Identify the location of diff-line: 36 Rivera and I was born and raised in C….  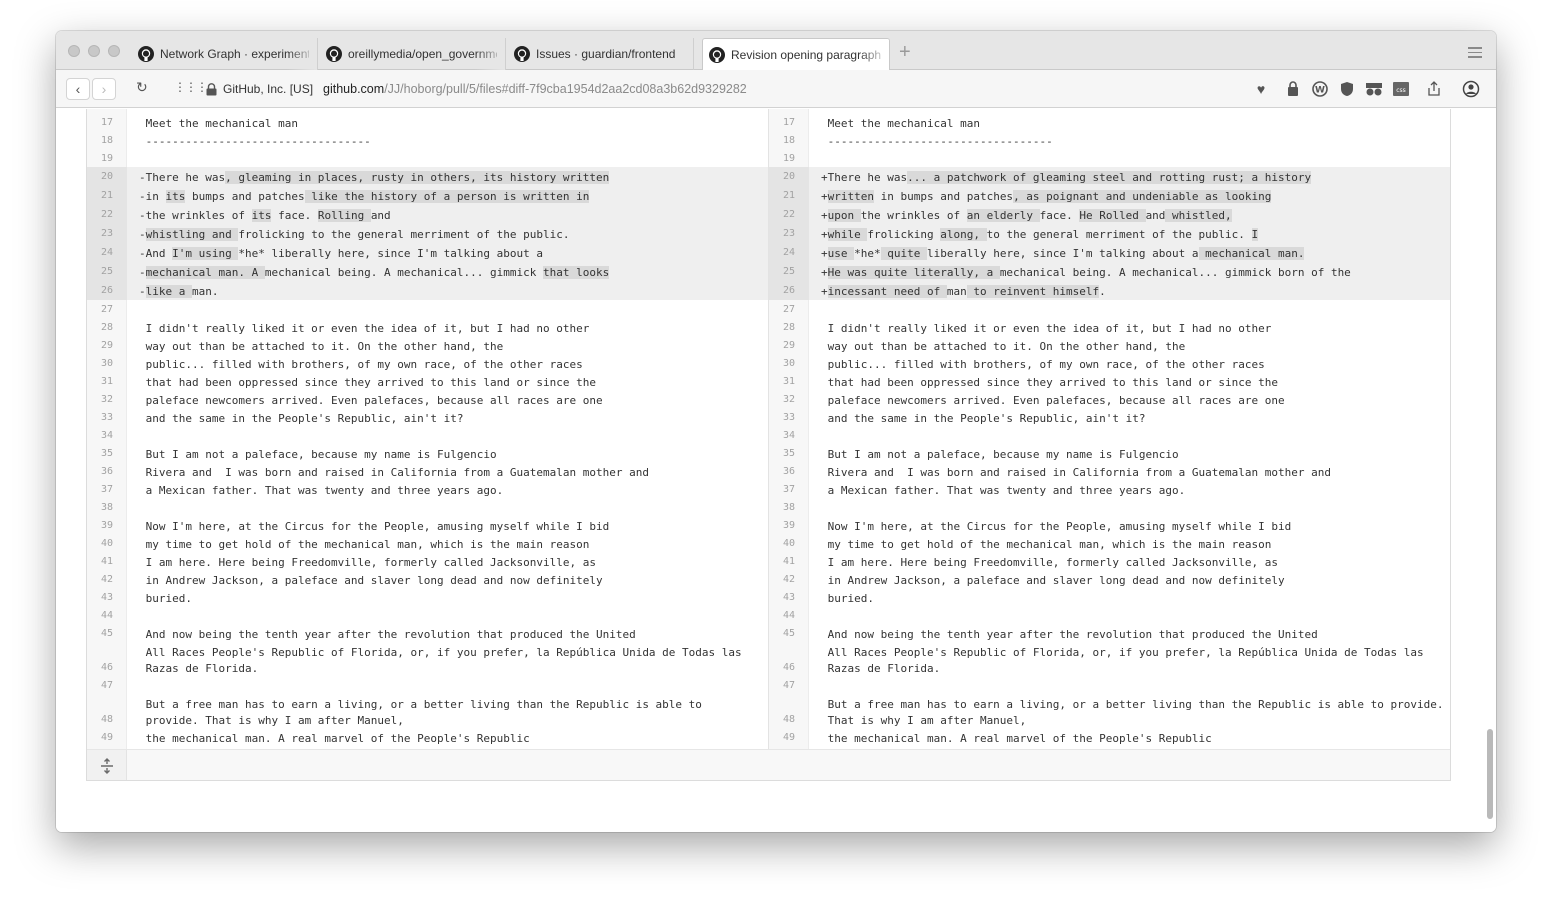
(427, 471).